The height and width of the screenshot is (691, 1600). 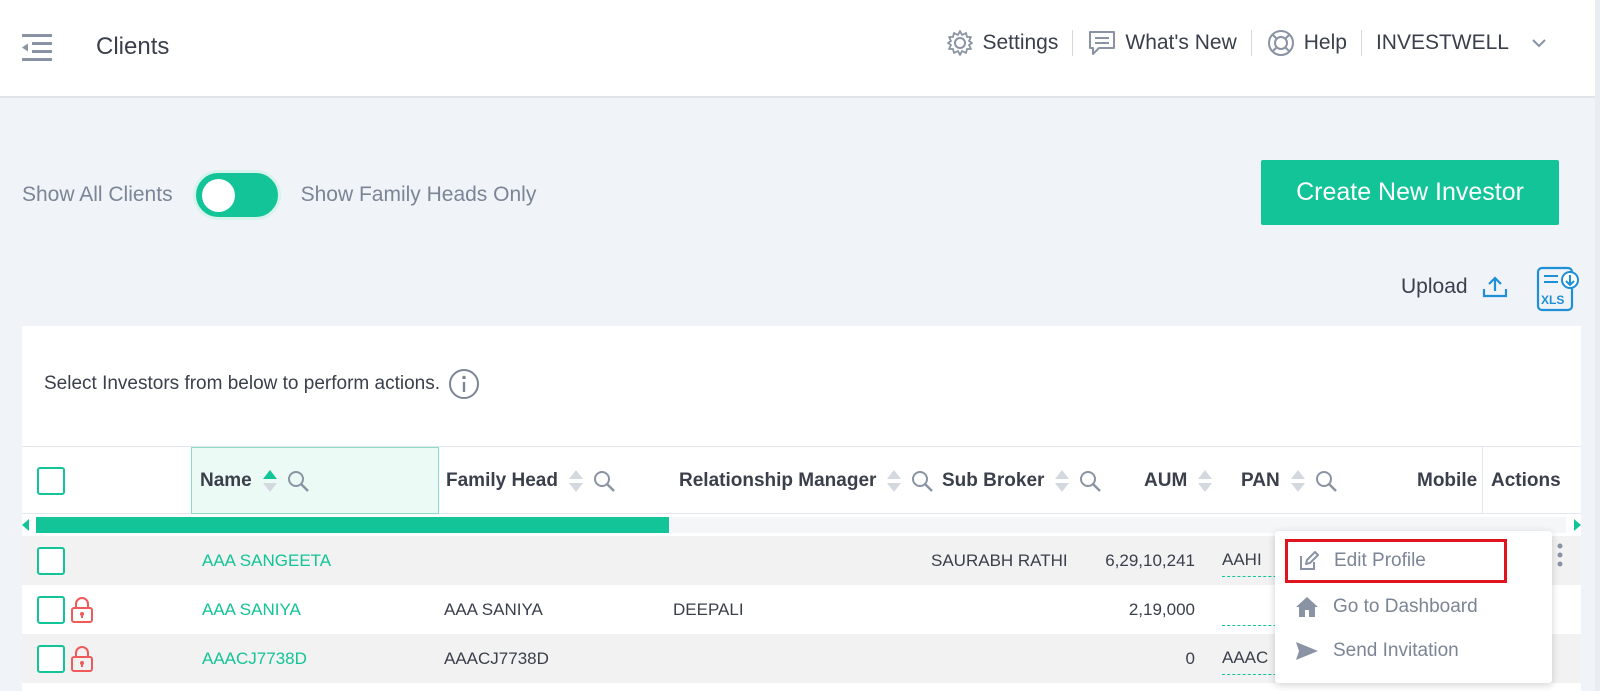 I want to click on edit-profile-item: Edit Profile, so click(x=1396, y=561).